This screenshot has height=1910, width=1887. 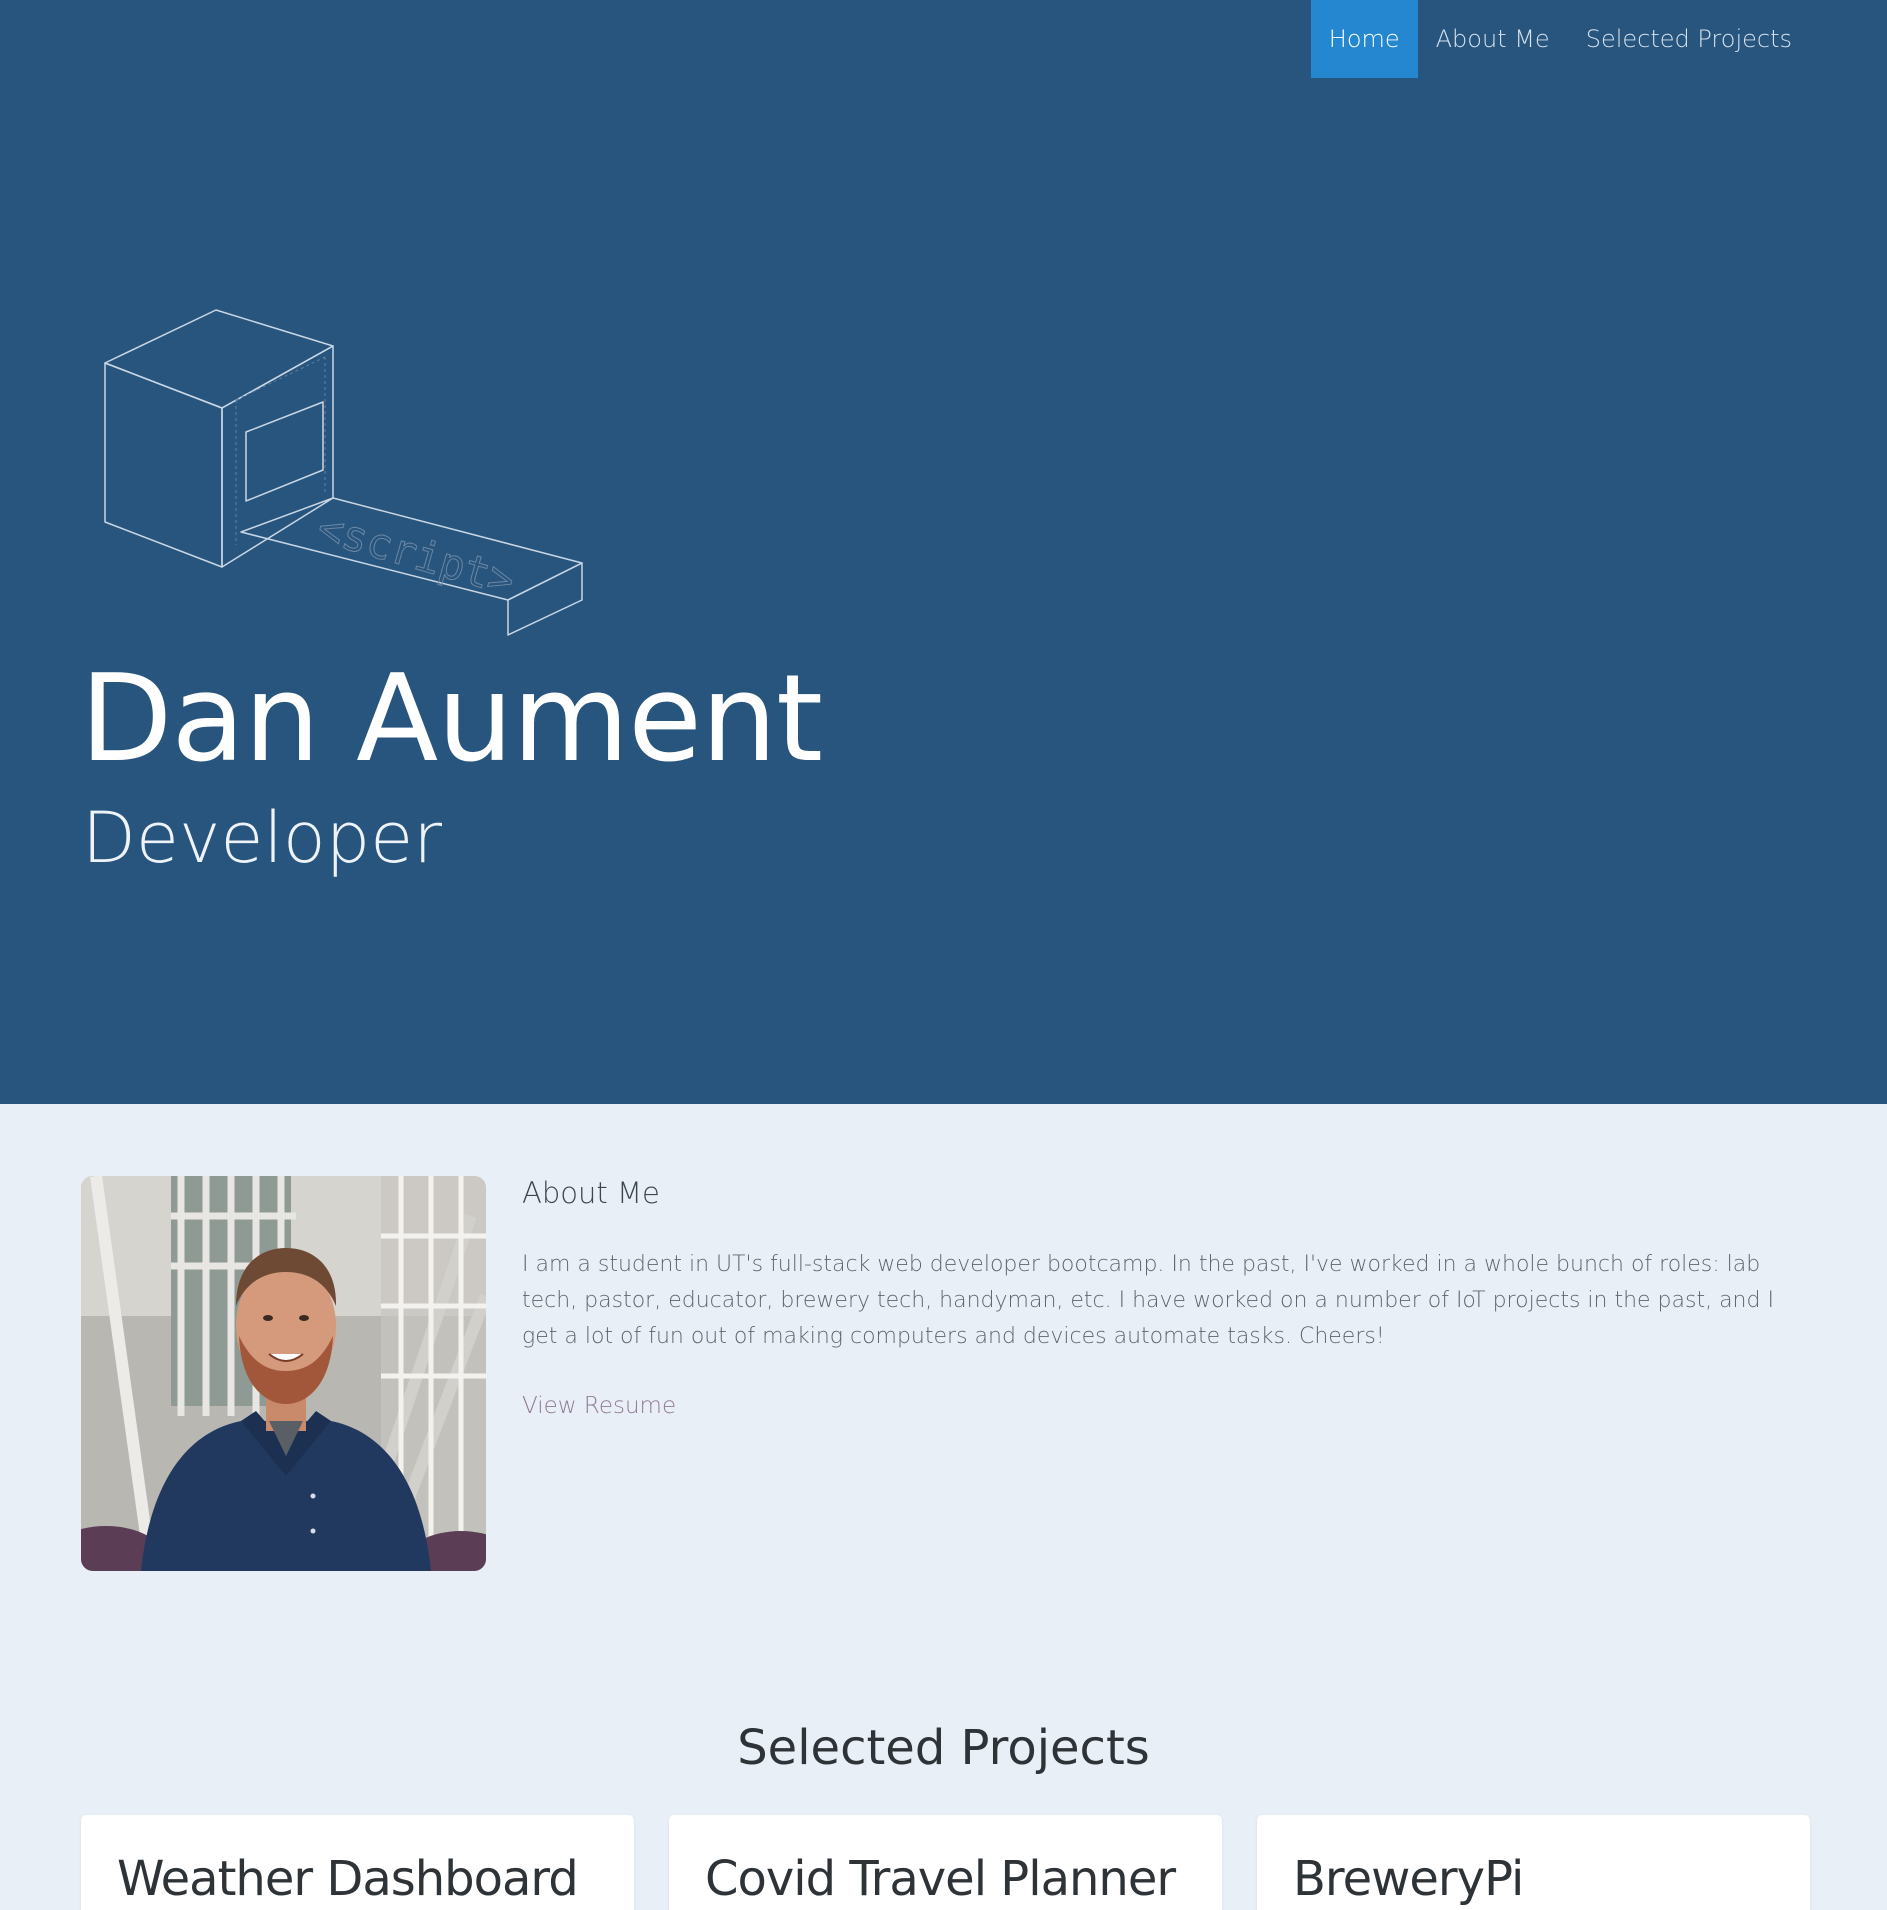 I want to click on portrait-image, so click(x=283, y=1373).